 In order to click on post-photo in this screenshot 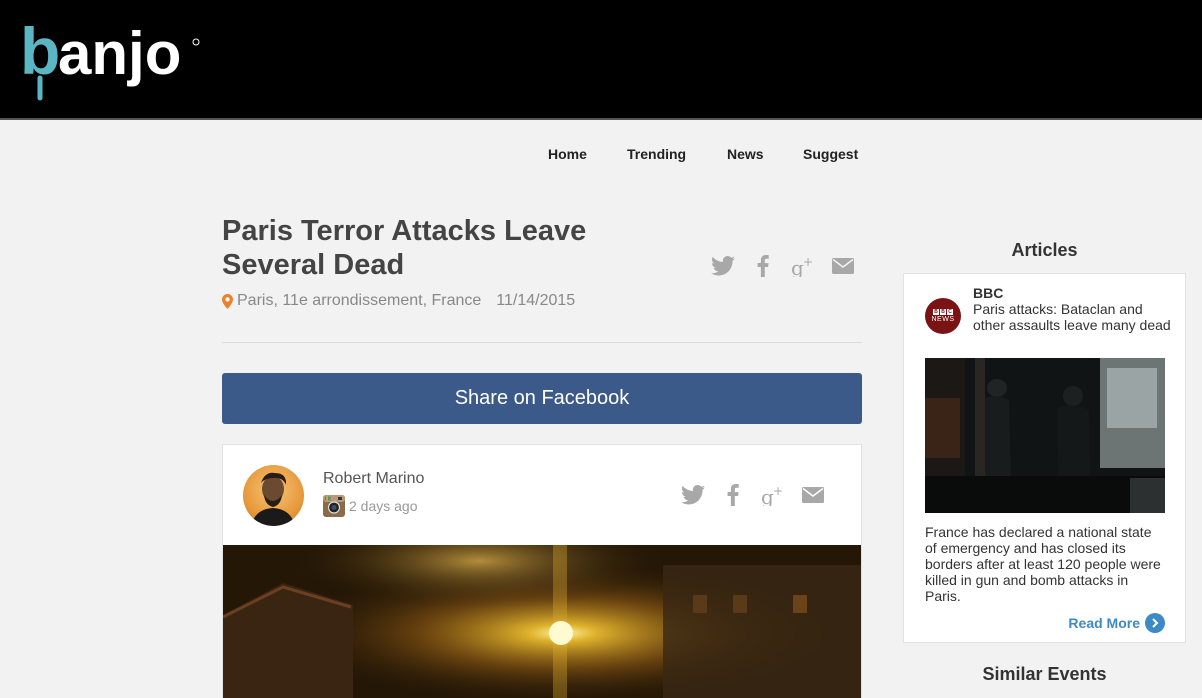, I will do `click(542, 621)`.